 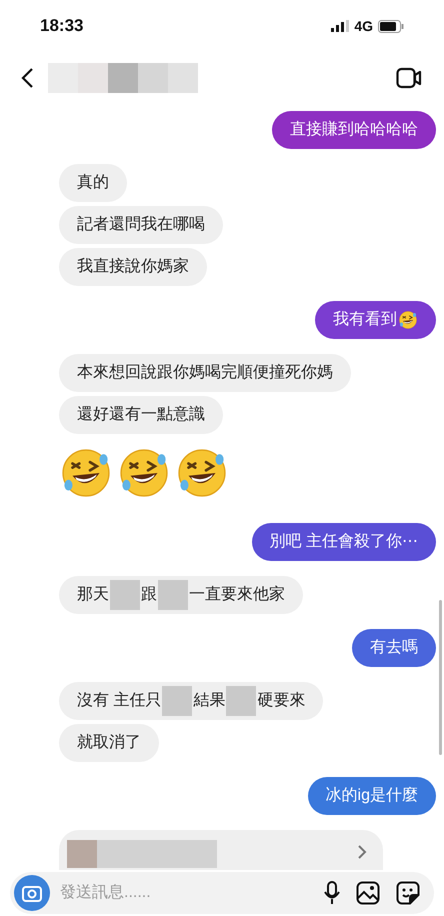 I want to click on message-bubble: 就取消了, so click(x=109, y=743).